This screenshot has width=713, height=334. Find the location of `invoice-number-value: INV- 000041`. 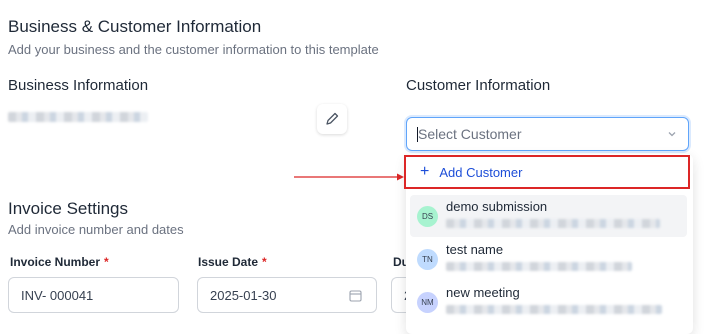

invoice-number-value: INV- 000041 is located at coordinates (57, 295).